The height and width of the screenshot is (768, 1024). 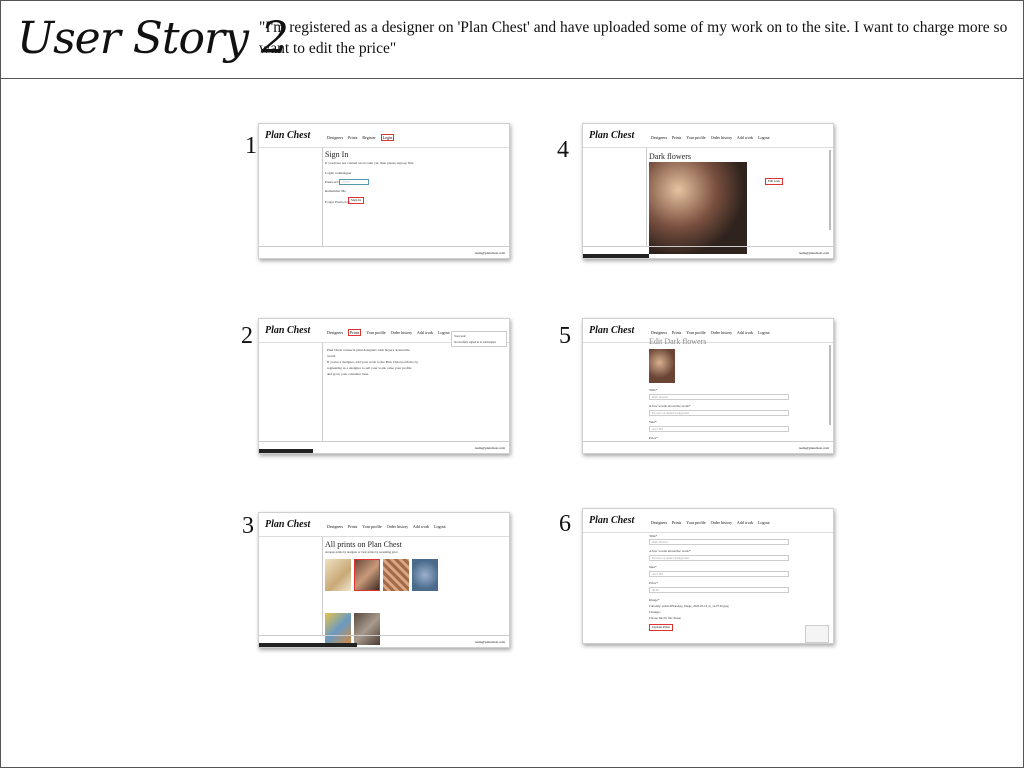 What do you see at coordinates (369, 137) in the screenshot?
I see `nav-register: Register` at bounding box center [369, 137].